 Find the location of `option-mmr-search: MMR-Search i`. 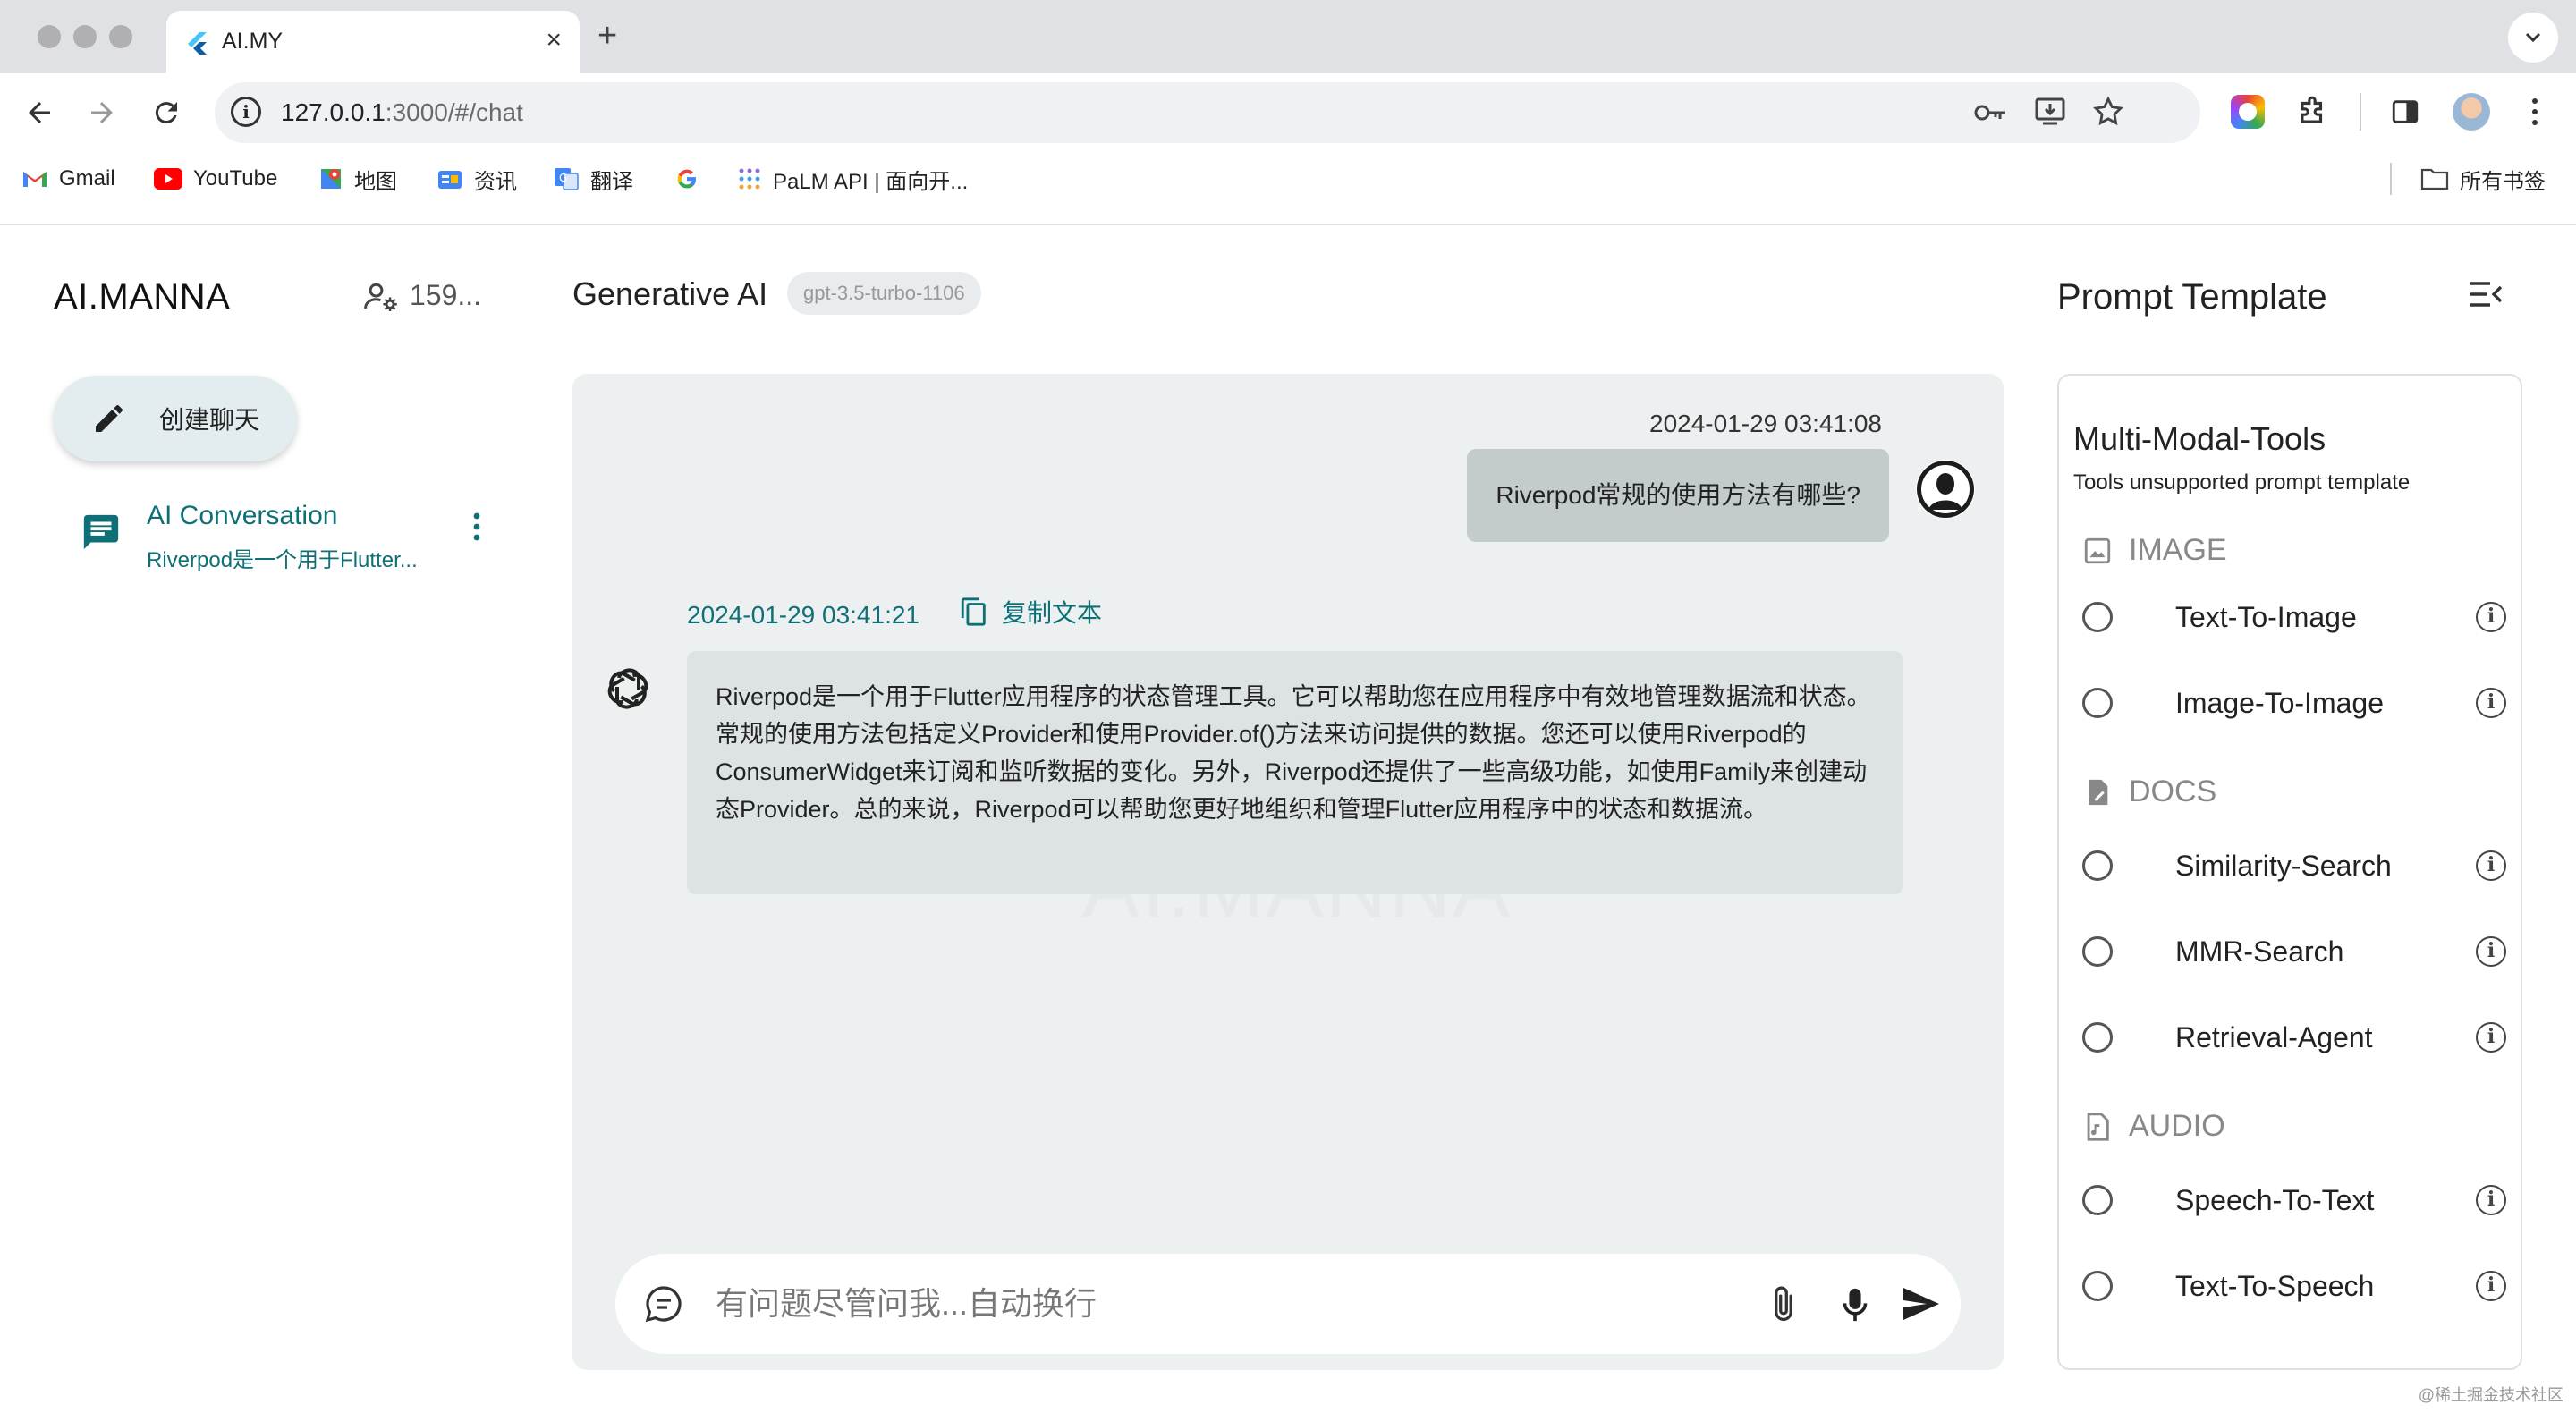

option-mmr-search: MMR-Search i is located at coordinates (2297, 951).